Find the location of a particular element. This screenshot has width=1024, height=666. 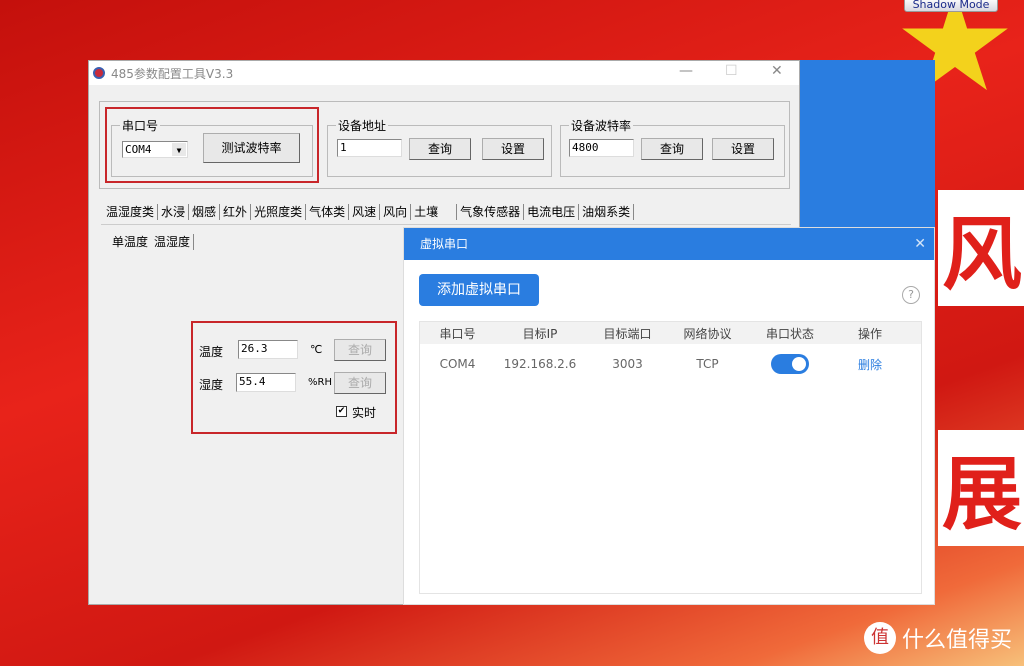

watermark: 值 什么值得买 is located at coordinates (937, 638).